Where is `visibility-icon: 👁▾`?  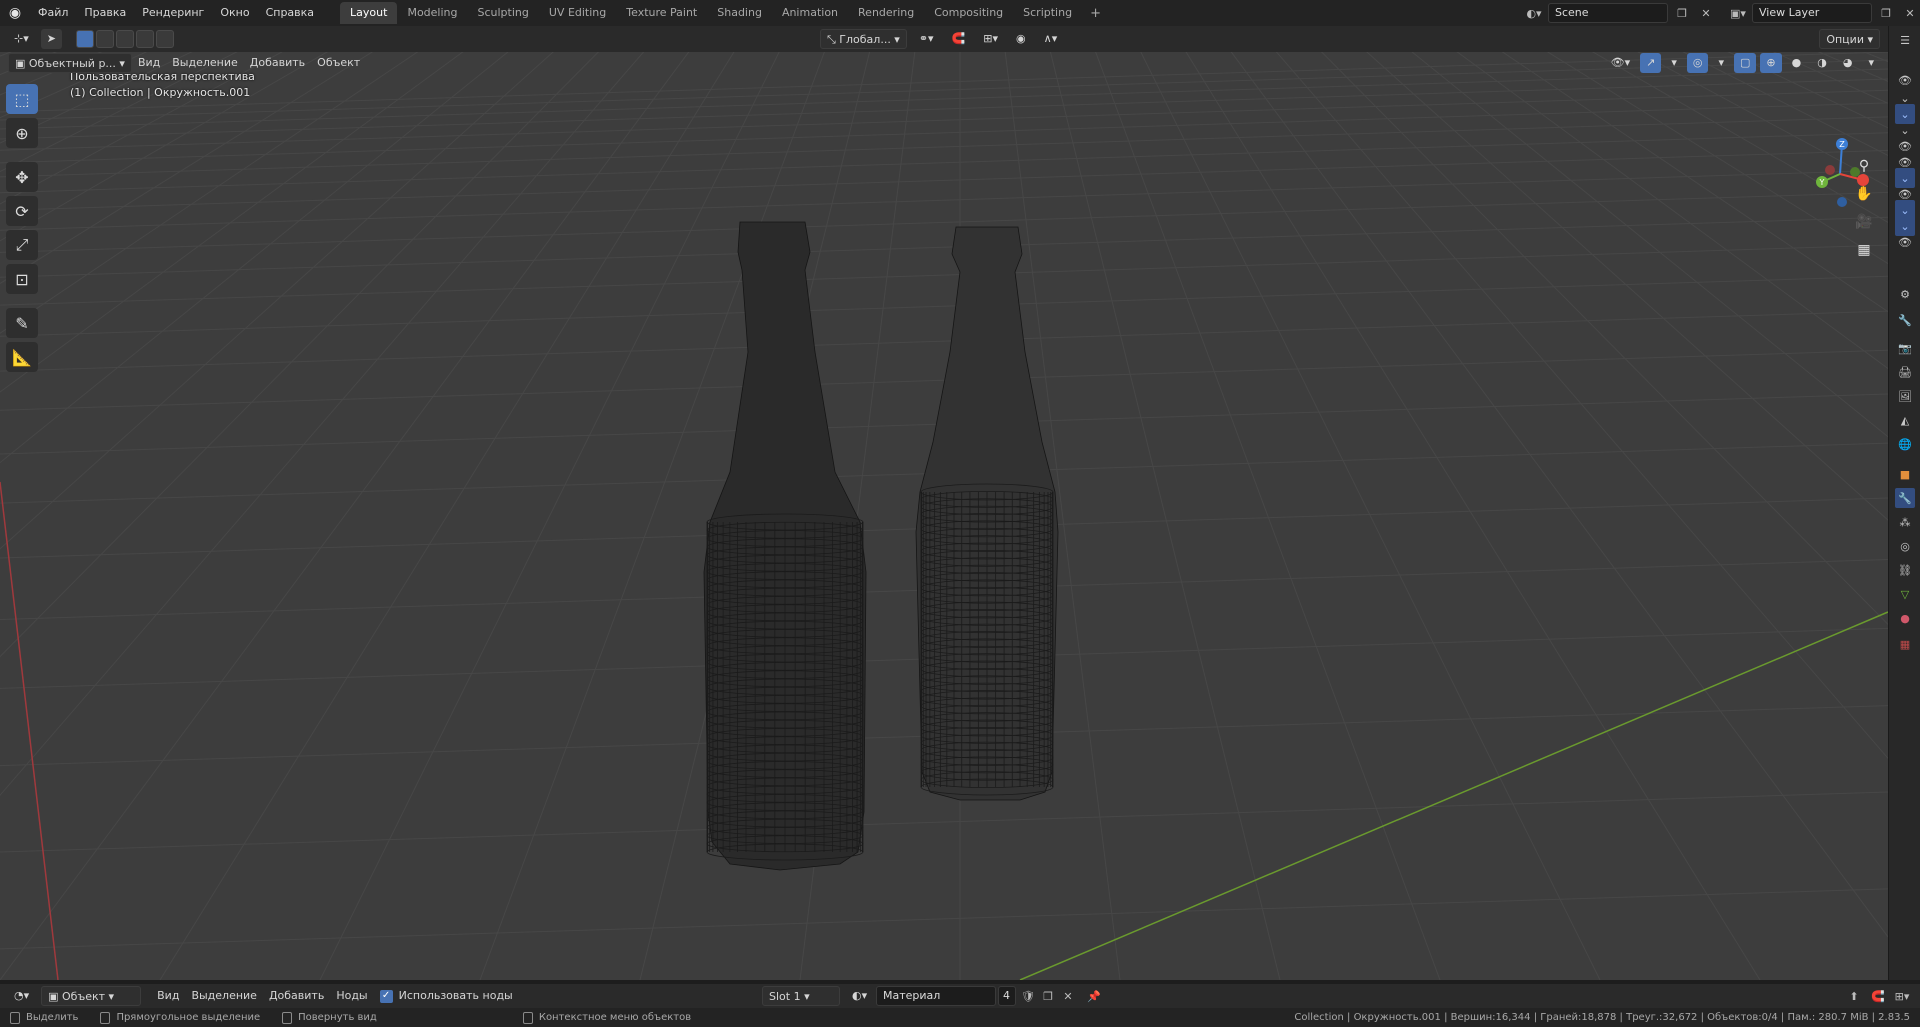 visibility-icon: 👁▾ is located at coordinates (1621, 63).